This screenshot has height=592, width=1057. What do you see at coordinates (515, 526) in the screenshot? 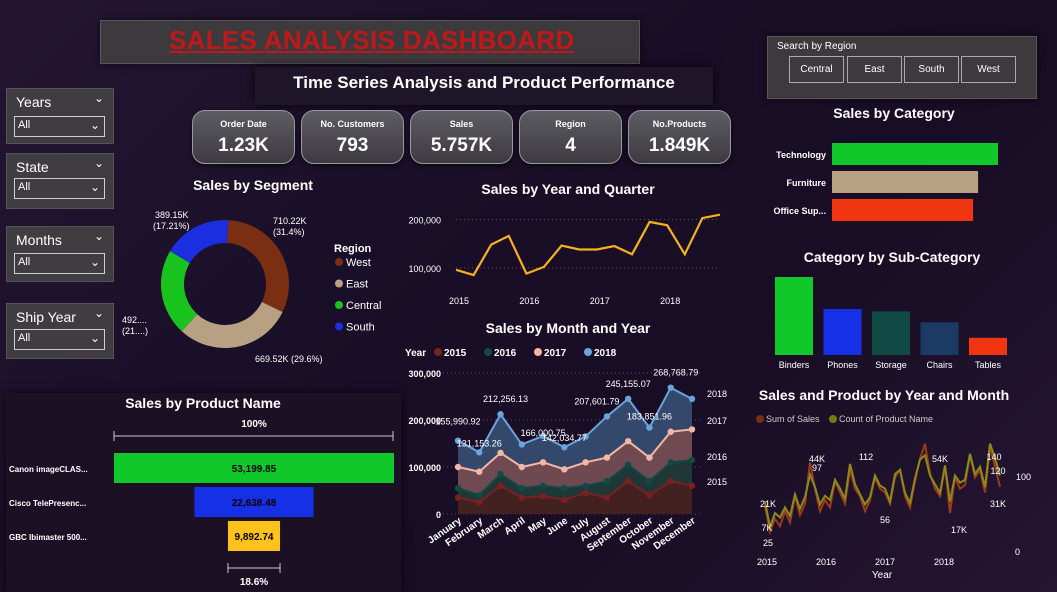
I see `x-tick-label: April` at bounding box center [515, 526].